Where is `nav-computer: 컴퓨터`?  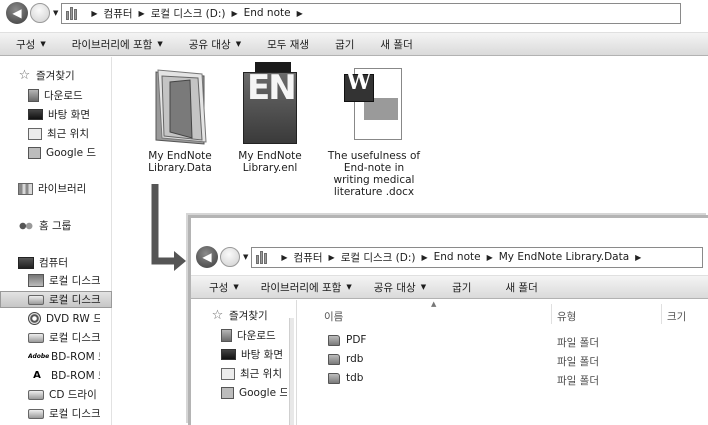 nav-computer: 컴퓨터 is located at coordinates (43, 262).